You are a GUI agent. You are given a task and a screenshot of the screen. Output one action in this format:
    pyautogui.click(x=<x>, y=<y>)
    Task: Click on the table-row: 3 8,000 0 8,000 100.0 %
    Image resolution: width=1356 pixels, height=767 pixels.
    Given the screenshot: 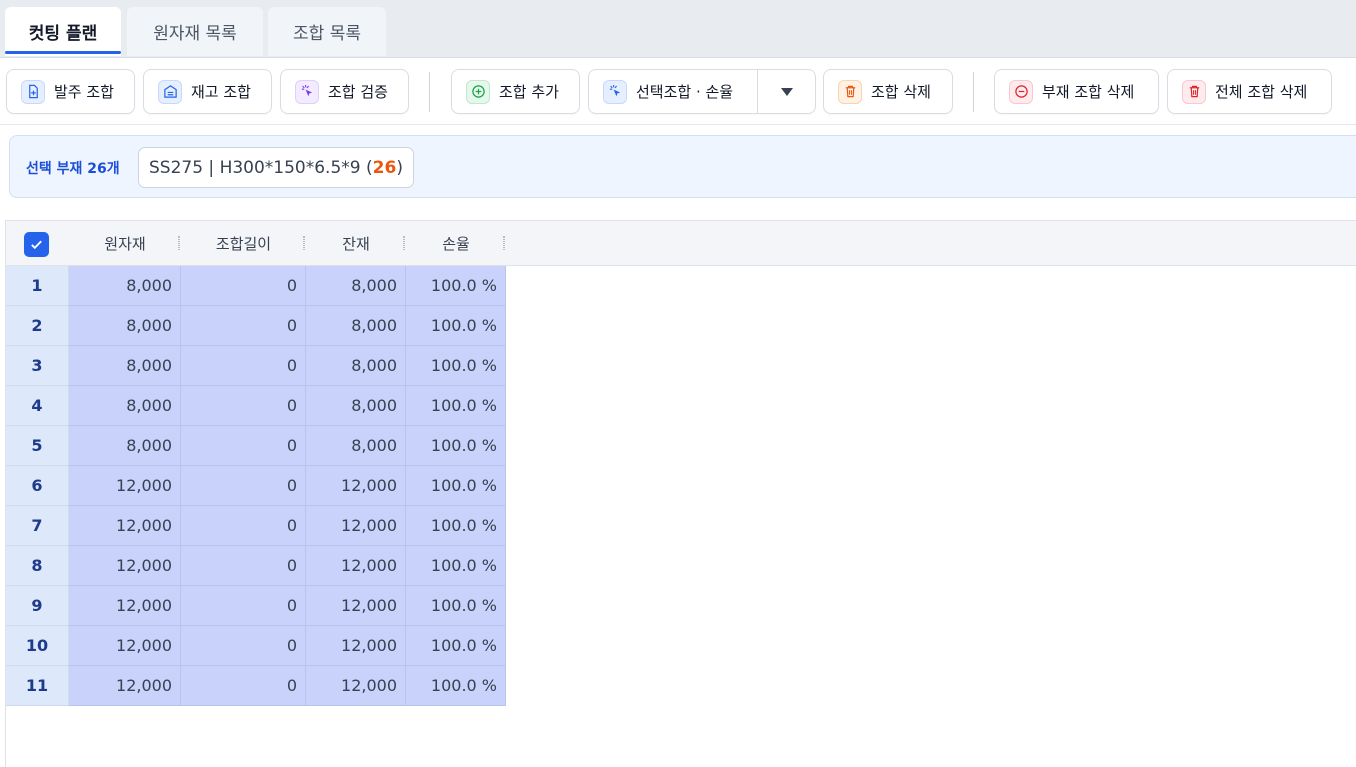 What is the action you would take?
    pyautogui.click(x=256, y=366)
    